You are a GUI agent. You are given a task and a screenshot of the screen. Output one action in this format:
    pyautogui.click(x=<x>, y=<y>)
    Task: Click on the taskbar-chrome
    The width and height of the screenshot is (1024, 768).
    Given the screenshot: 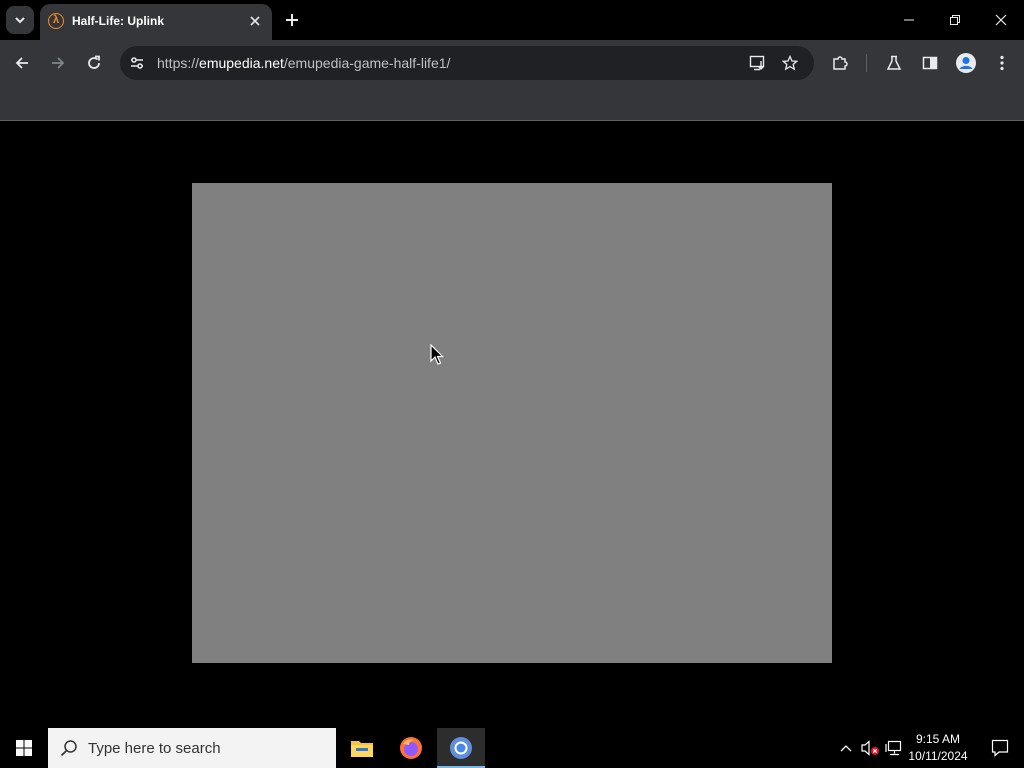 What is the action you would take?
    pyautogui.click(x=461, y=748)
    